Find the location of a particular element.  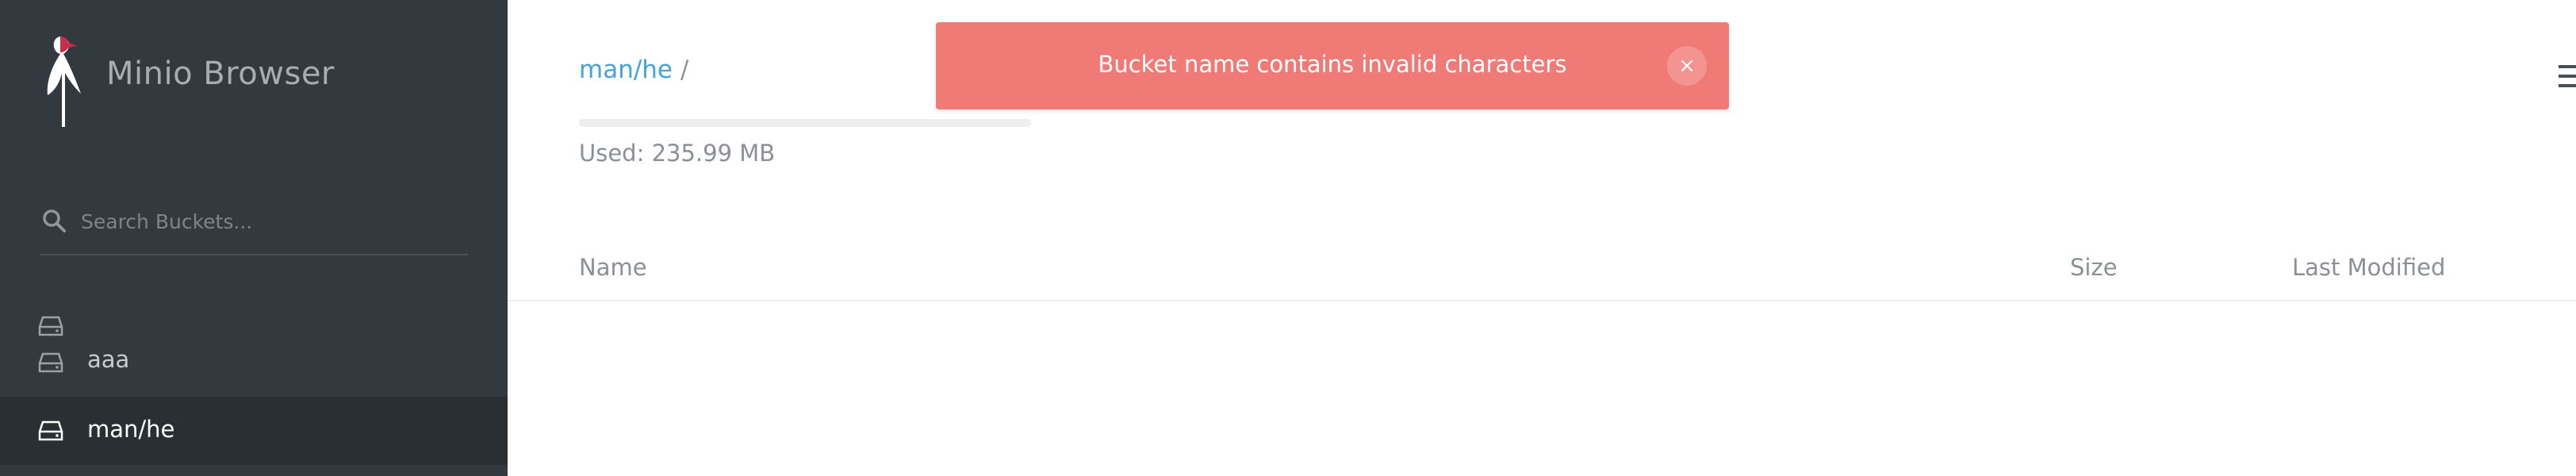

storage-usage-bar is located at coordinates (805, 123).